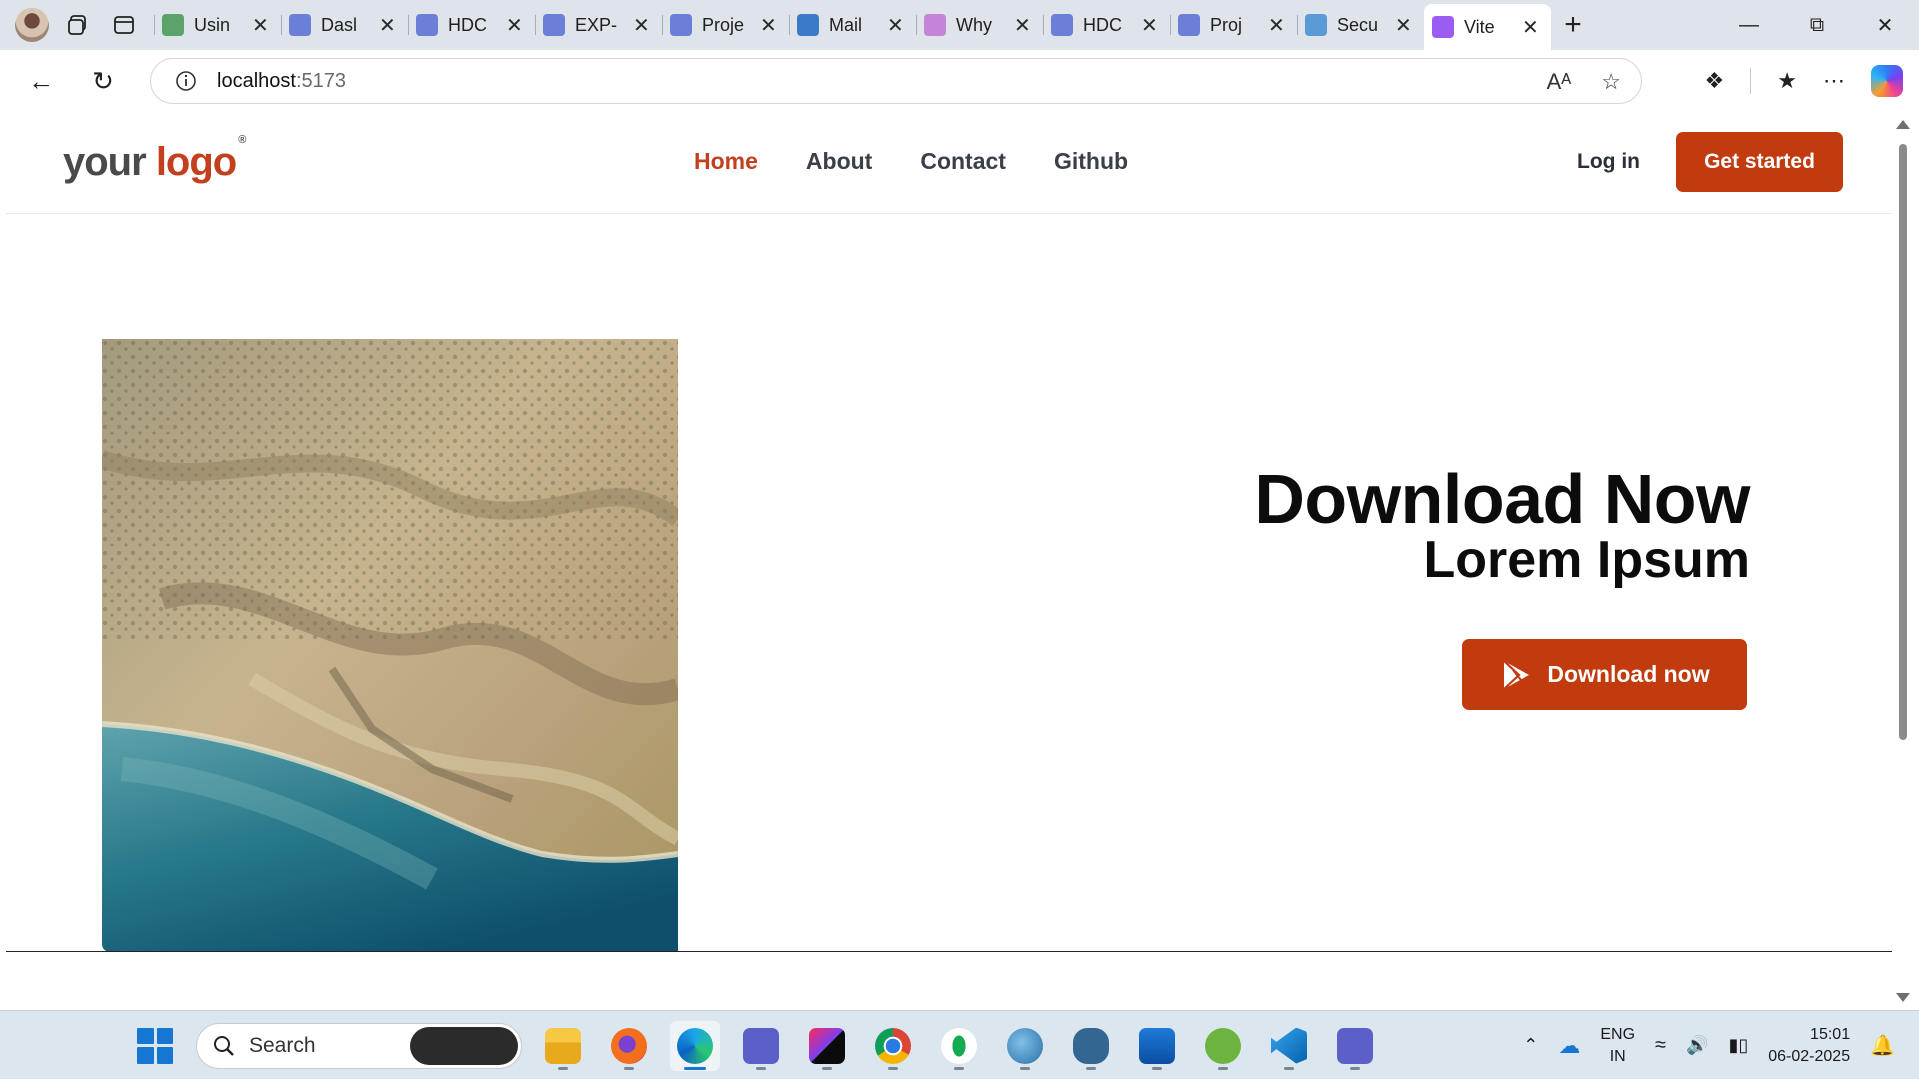 The width and height of the screenshot is (1919, 1080). Describe the element at coordinates (78, 25) in the screenshot. I see `workspaces-button` at that location.